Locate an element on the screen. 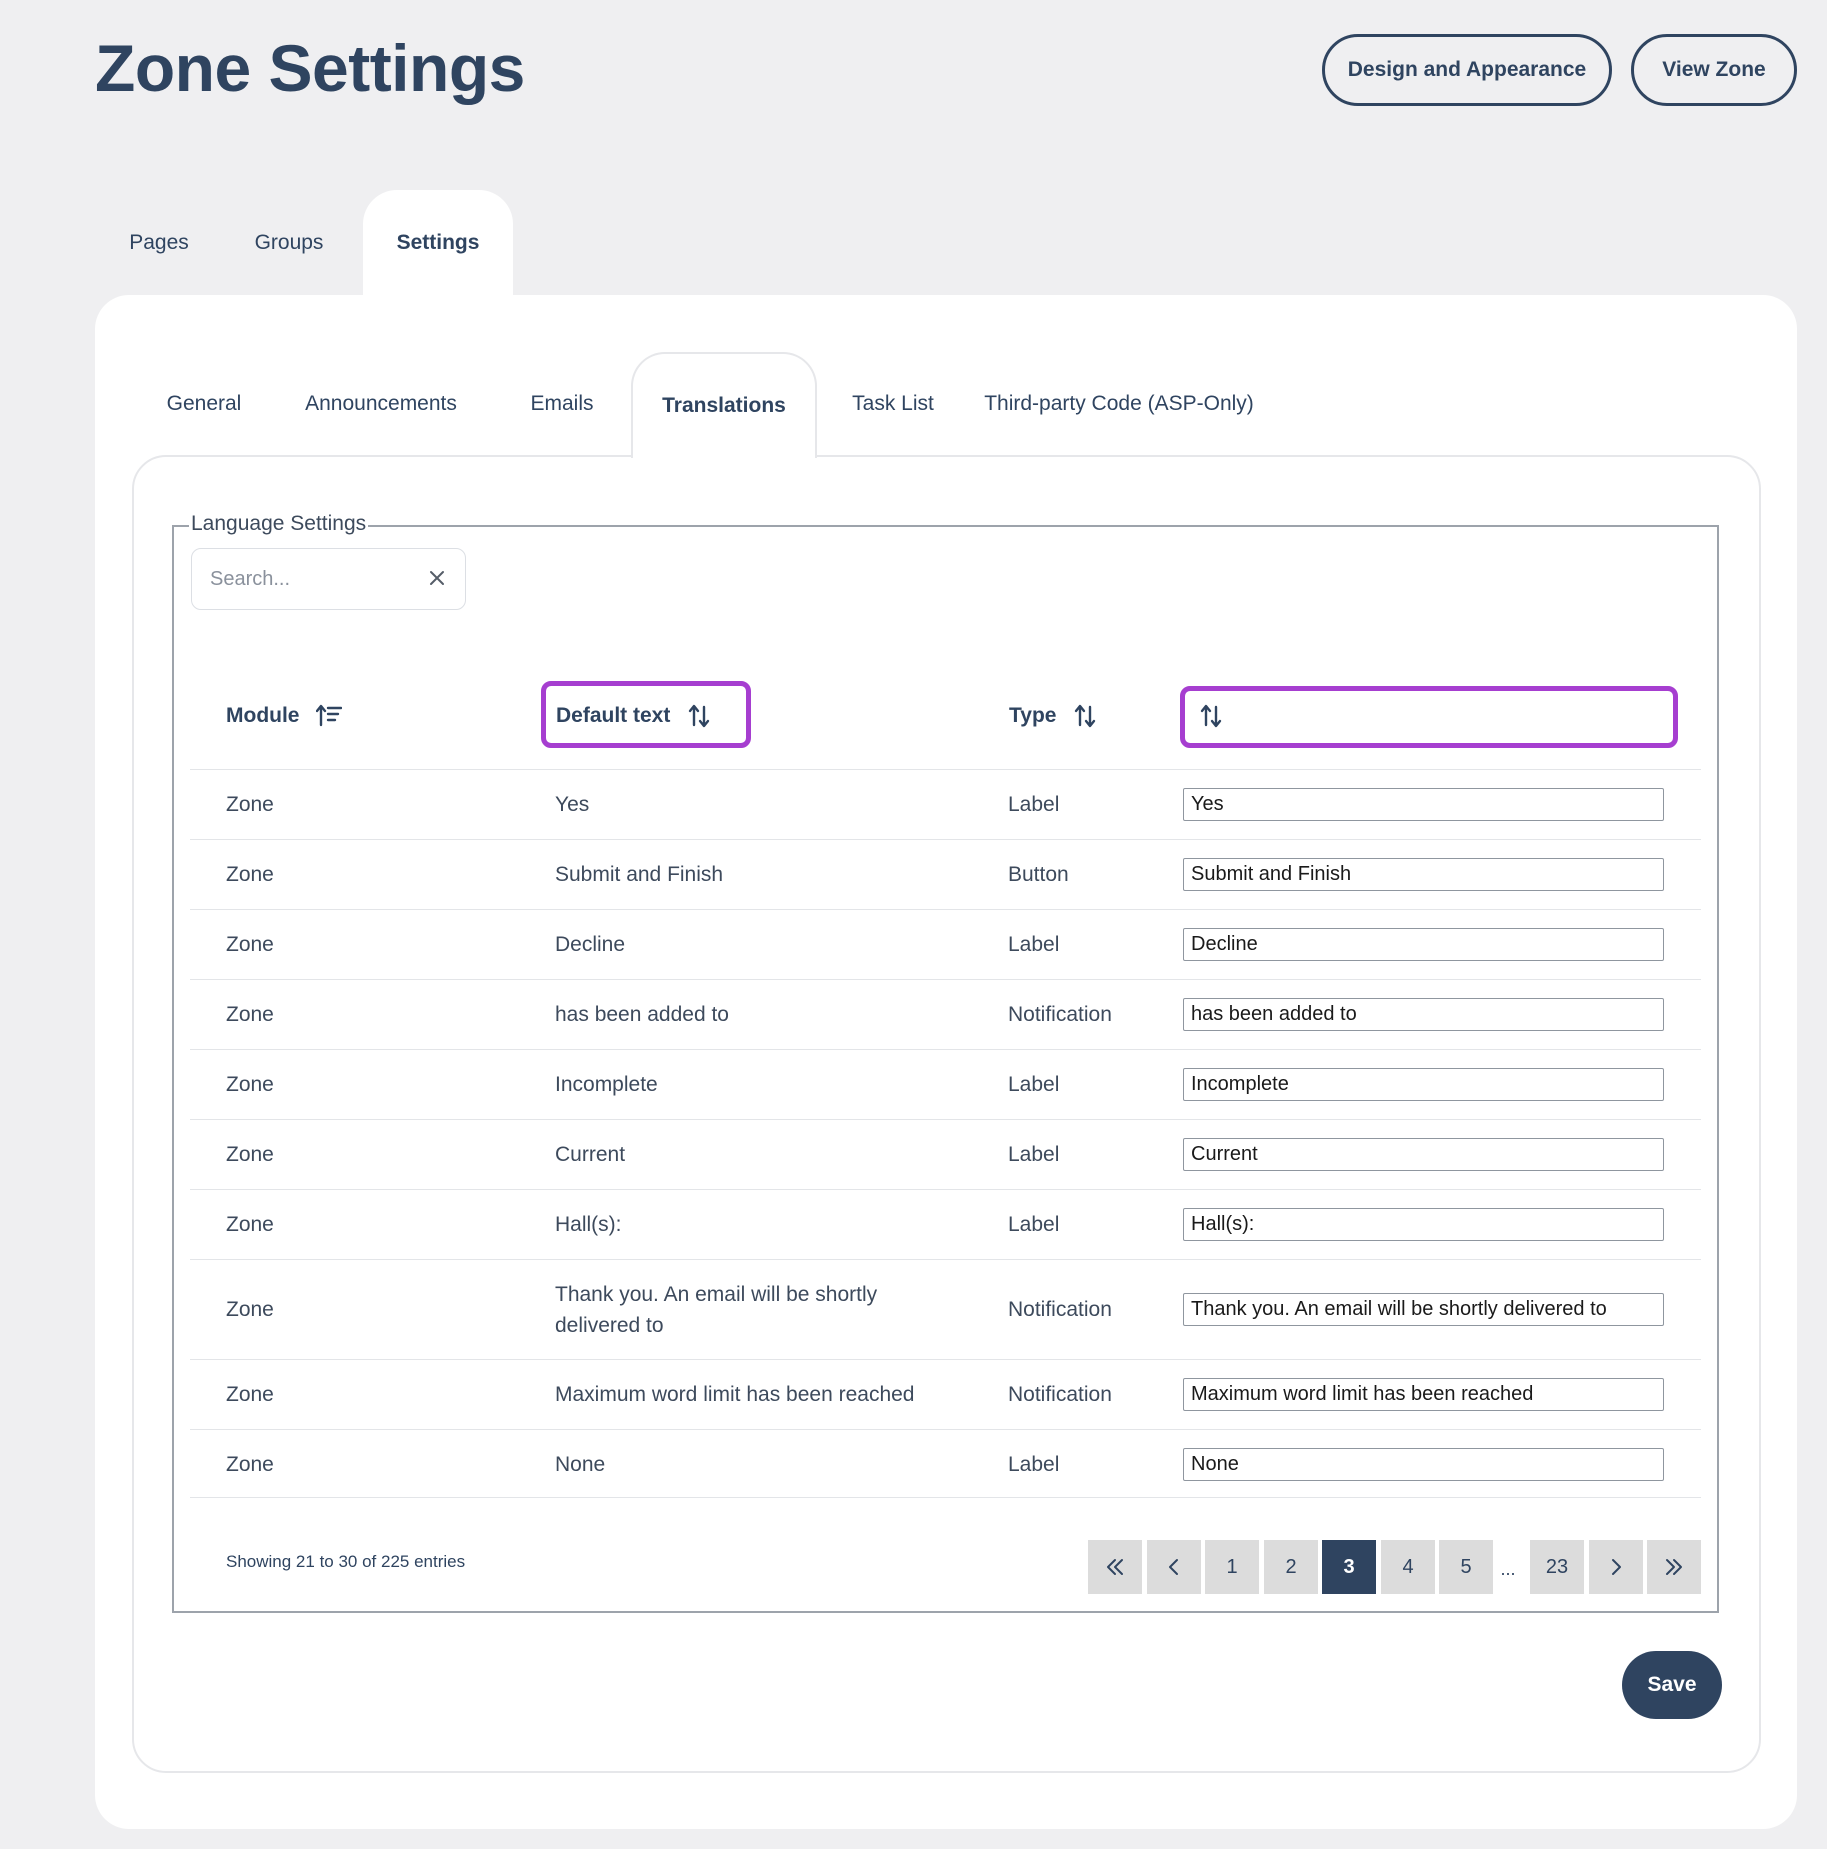 The width and height of the screenshot is (1827, 1849). double-chevron-left-icon is located at coordinates (1115, 1567).